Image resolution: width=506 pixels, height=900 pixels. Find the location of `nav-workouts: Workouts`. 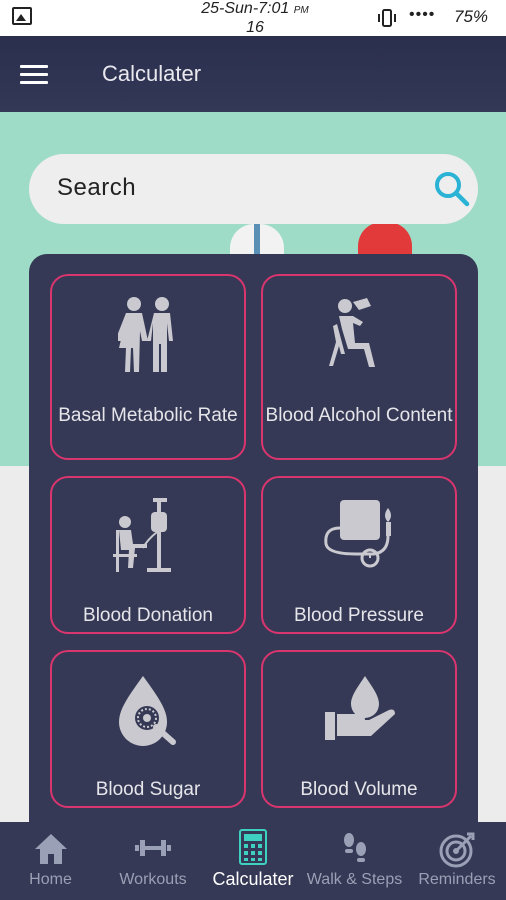

nav-workouts: Workouts is located at coordinates (153, 861).